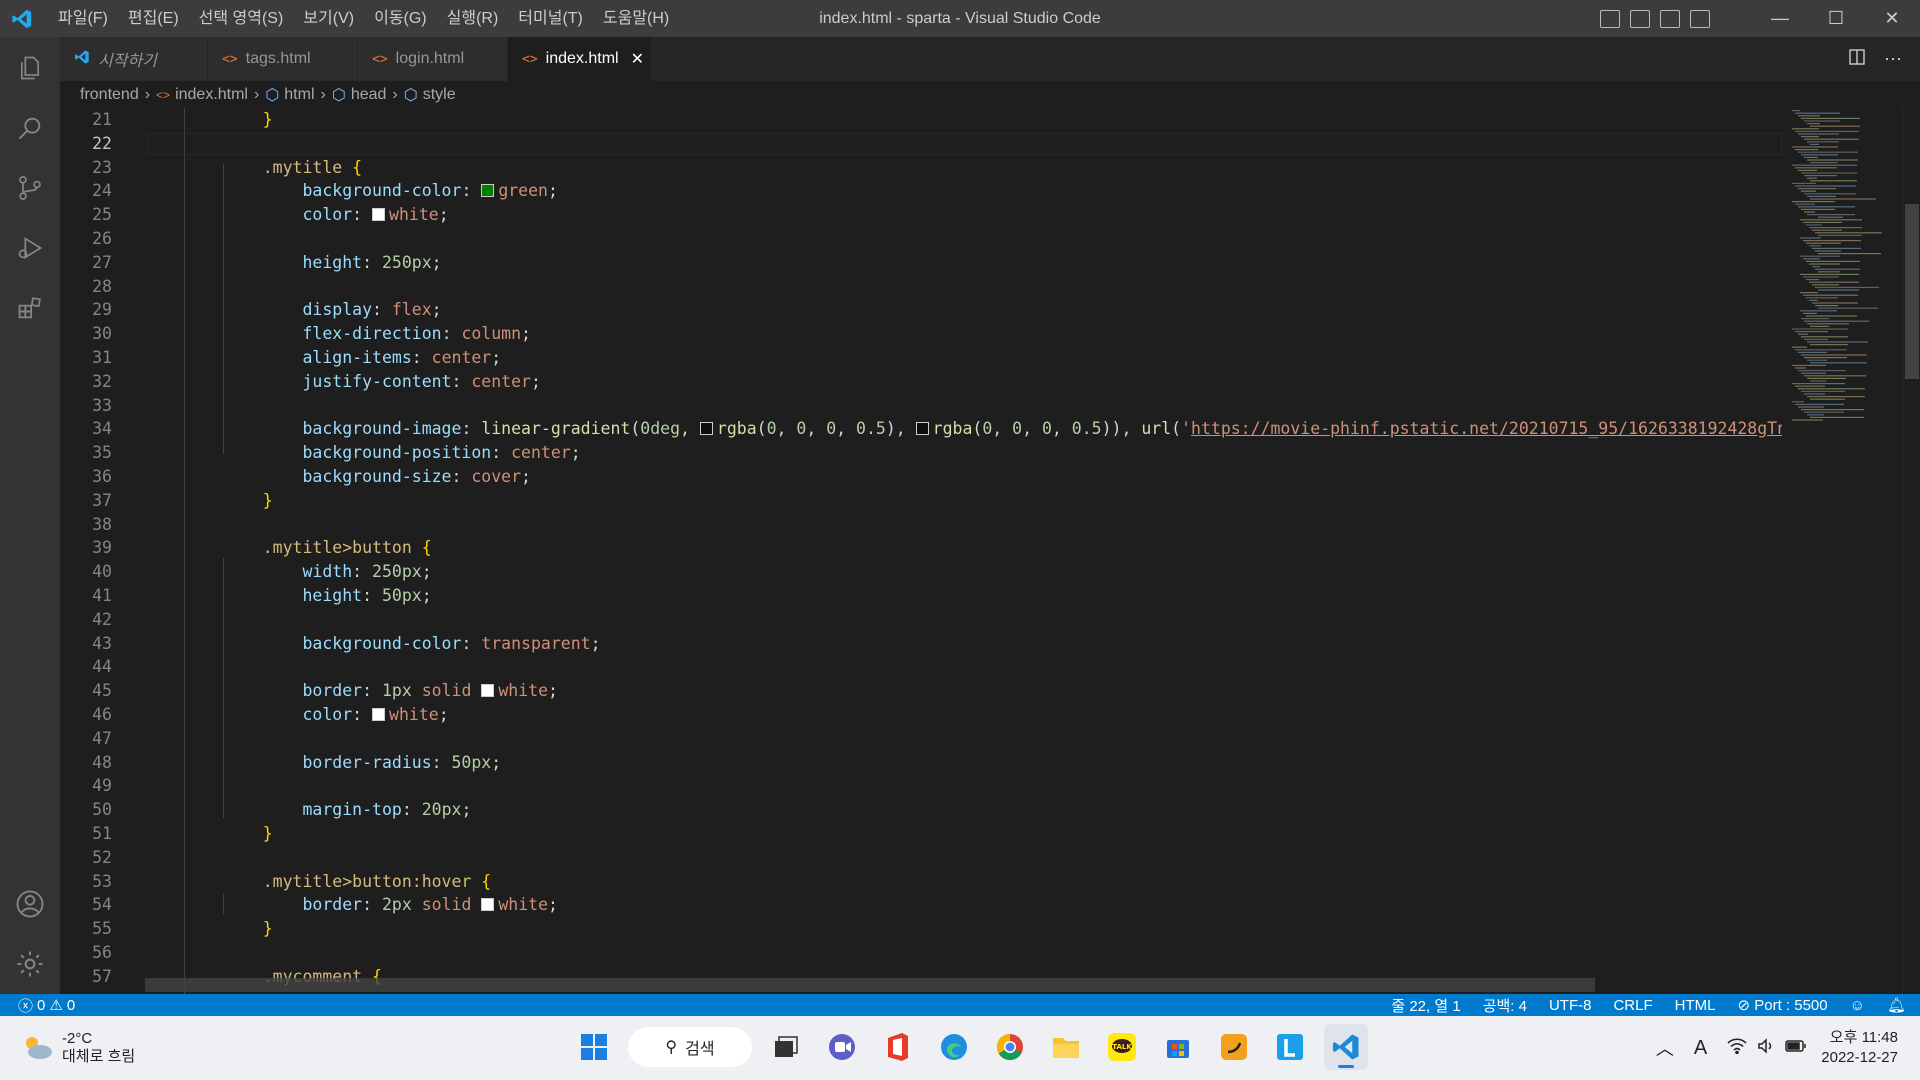 The image size is (1920, 1080). I want to click on live-server-port: ⊘ Port : 5500, so click(1782, 1005).